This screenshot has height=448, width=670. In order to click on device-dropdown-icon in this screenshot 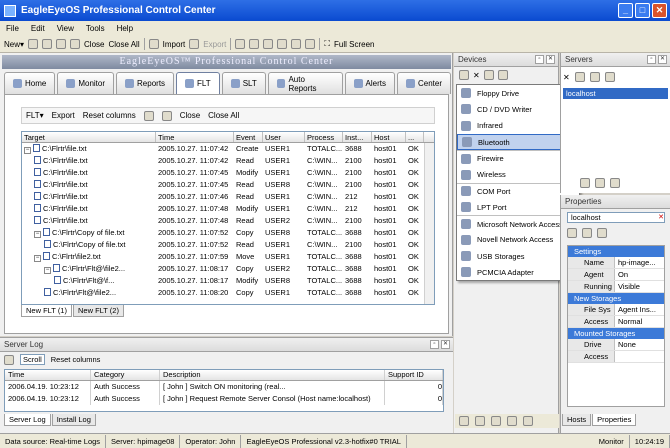, I will do `click(464, 75)`.